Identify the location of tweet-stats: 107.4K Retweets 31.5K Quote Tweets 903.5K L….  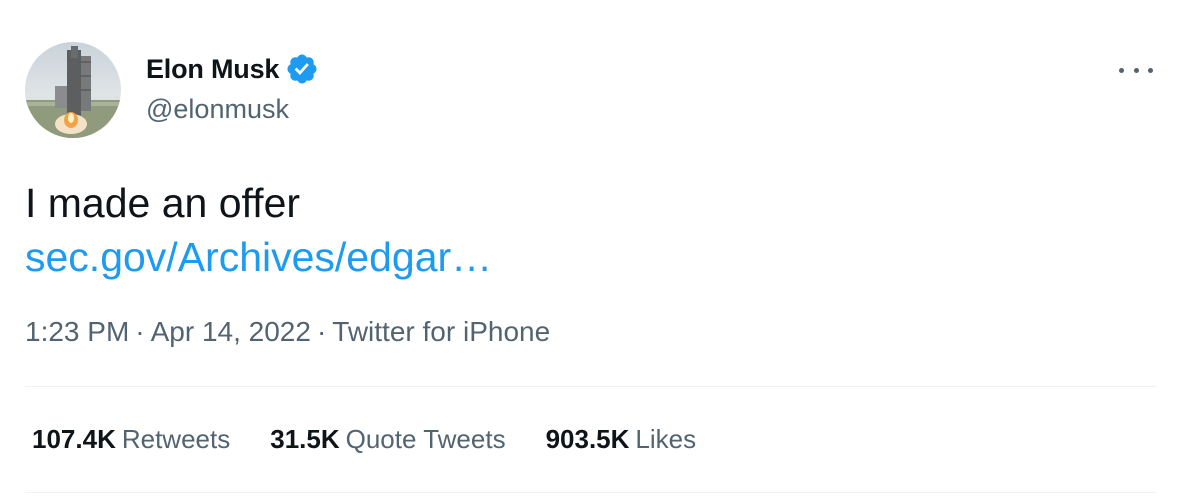
(384, 439).